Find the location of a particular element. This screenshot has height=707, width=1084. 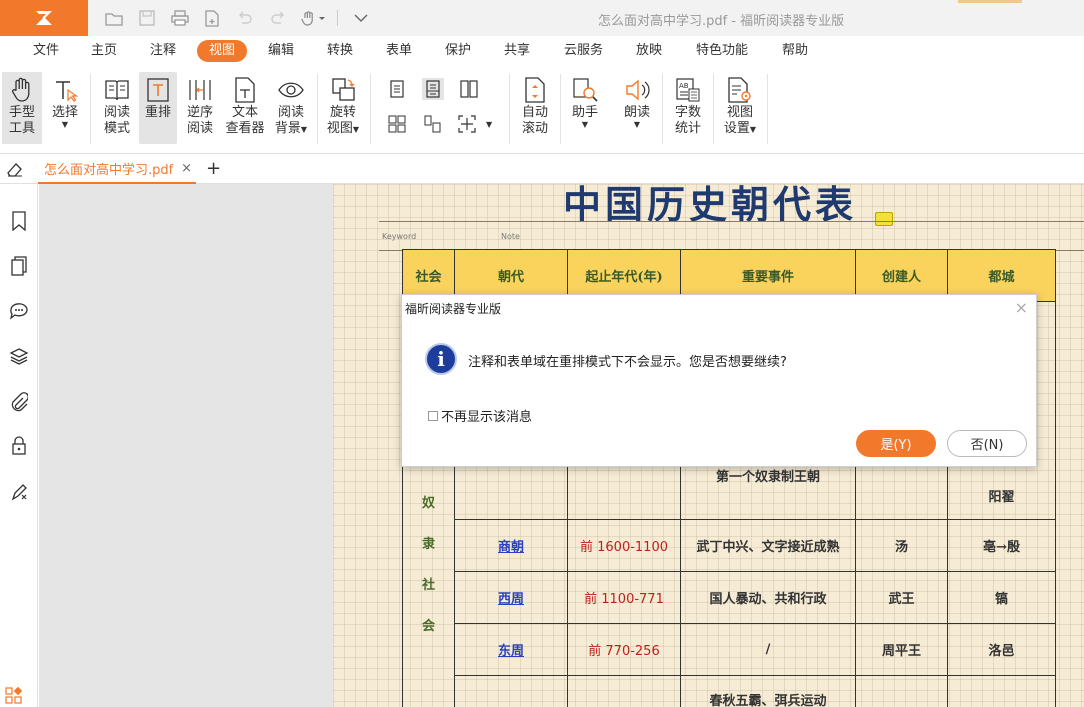

document-tab: 怎么面对高中学习.pdf × is located at coordinates (117, 169).